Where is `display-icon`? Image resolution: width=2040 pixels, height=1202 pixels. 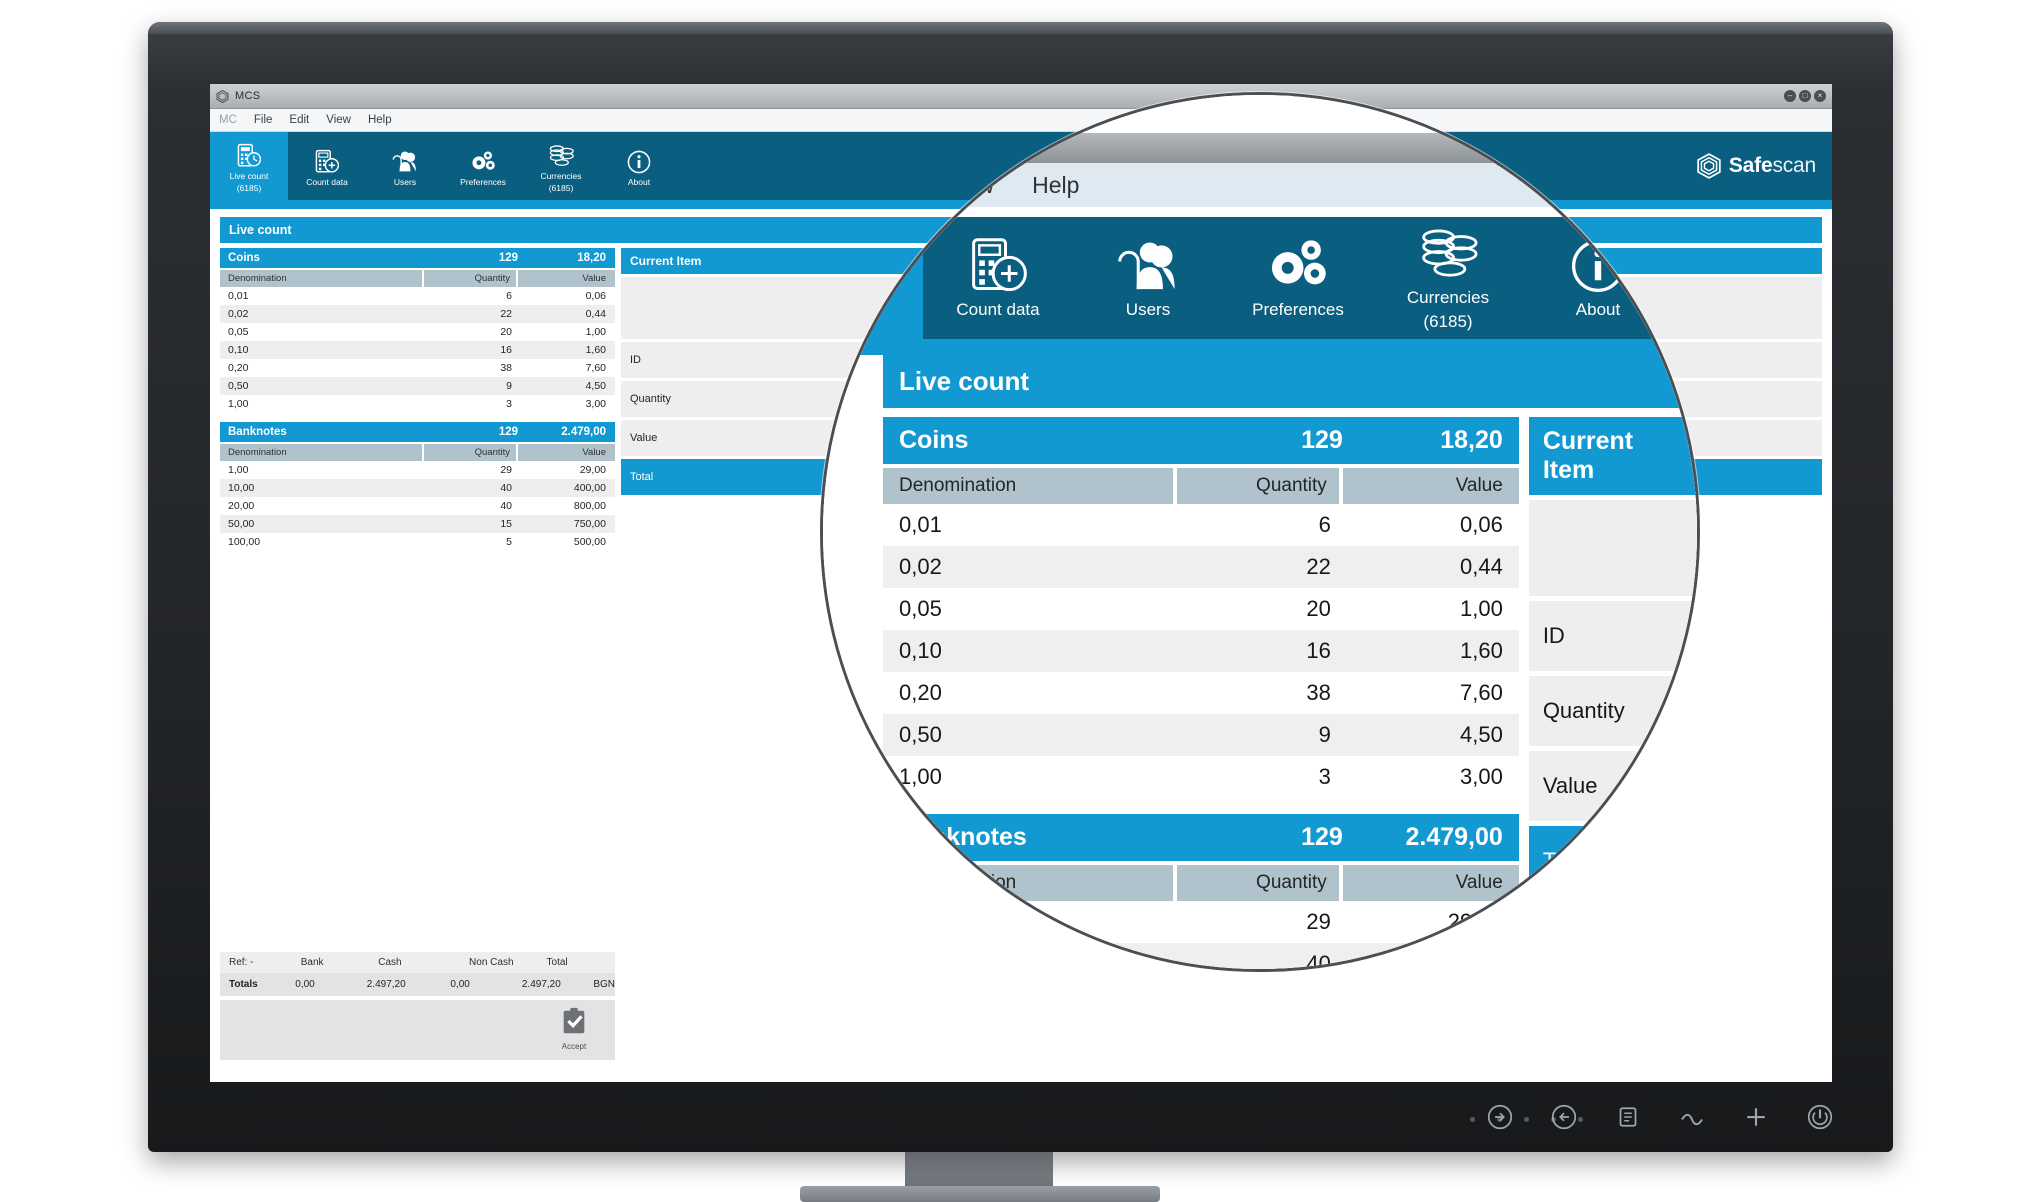
display-icon is located at coordinates (1628, 1117).